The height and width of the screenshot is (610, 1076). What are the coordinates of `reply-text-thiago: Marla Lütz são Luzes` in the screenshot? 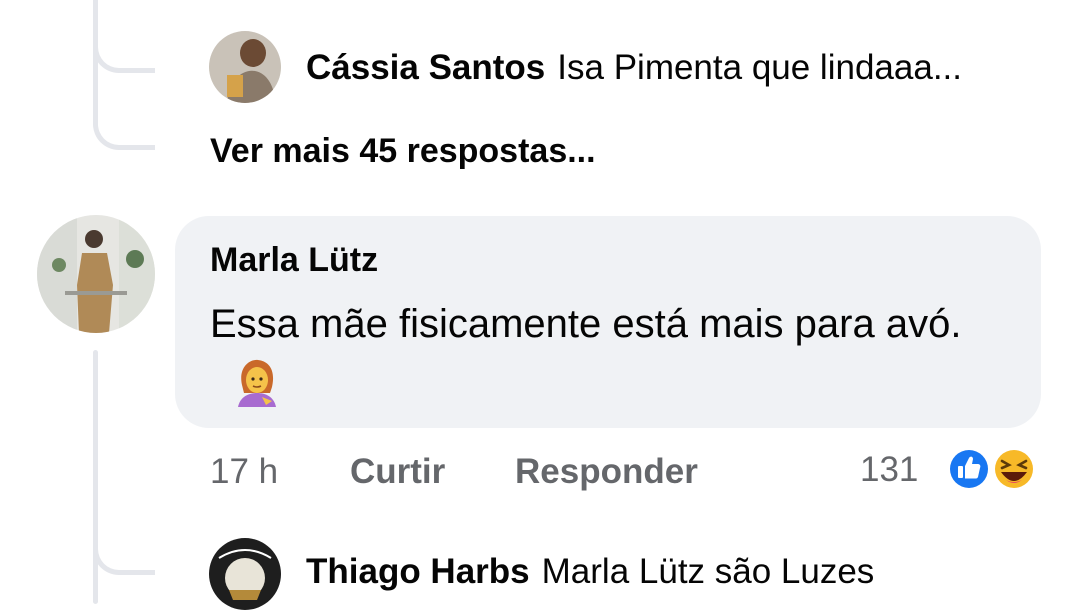 It's located at (708, 571).